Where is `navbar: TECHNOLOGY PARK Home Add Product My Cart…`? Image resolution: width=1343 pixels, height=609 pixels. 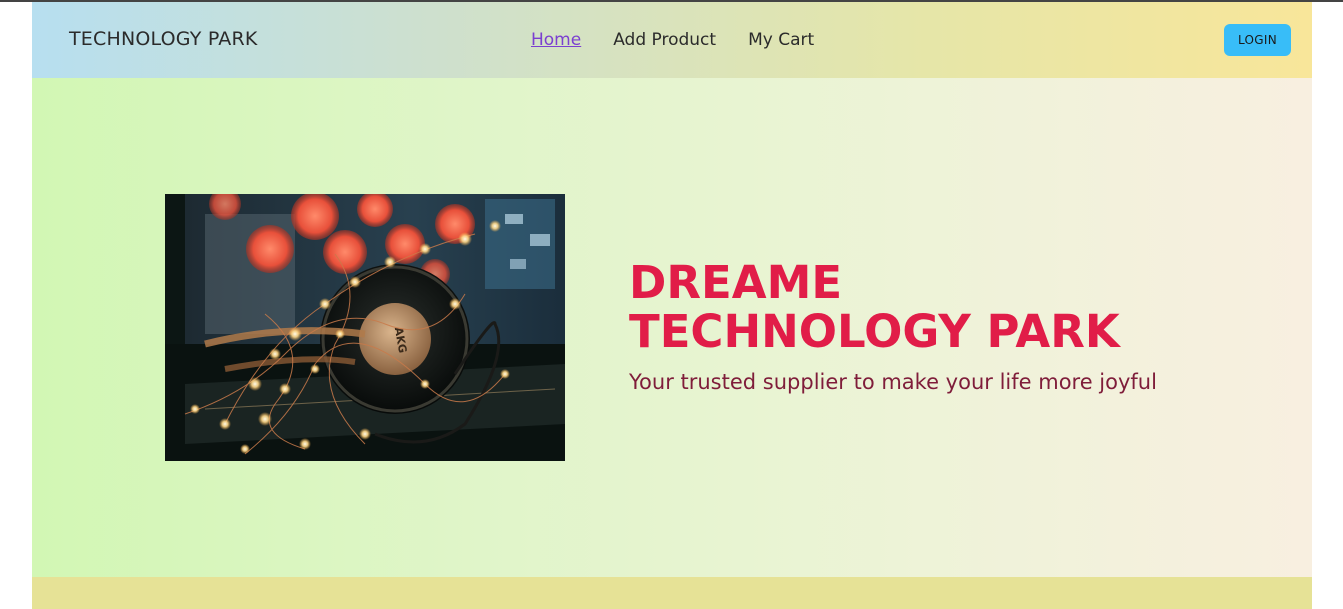 navbar: TECHNOLOGY PARK Home Add Product My Cart… is located at coordinates (672, 40).